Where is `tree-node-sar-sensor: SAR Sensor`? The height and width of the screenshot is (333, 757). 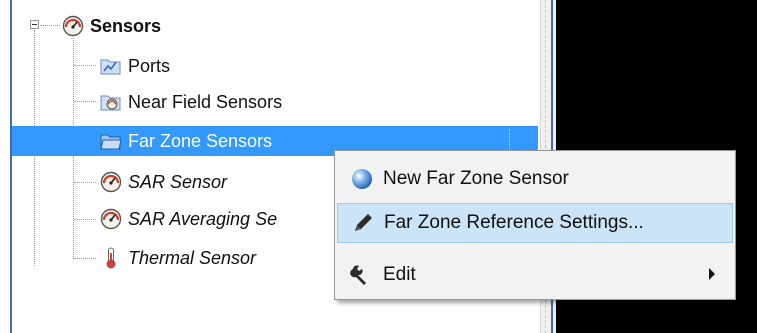 tree-node-sar-sensor: SAR Sensor is located at coordinates (163, 182).